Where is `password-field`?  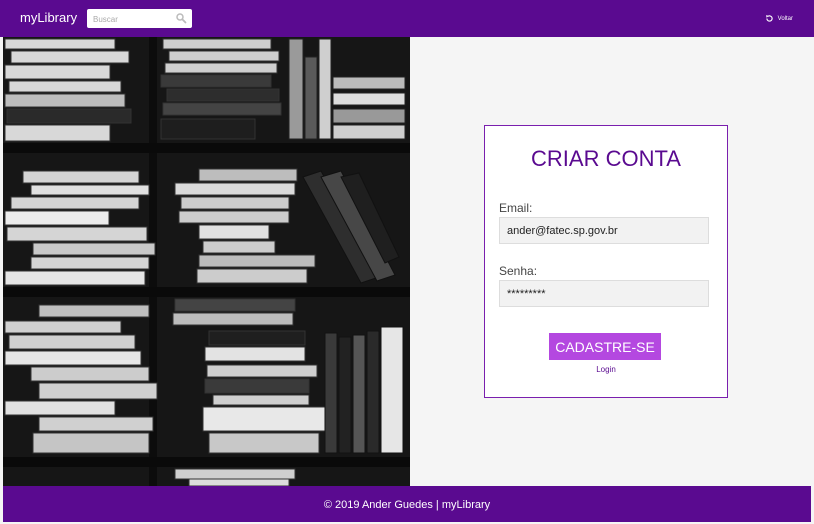 password-field is located at coordinates (604, 293).